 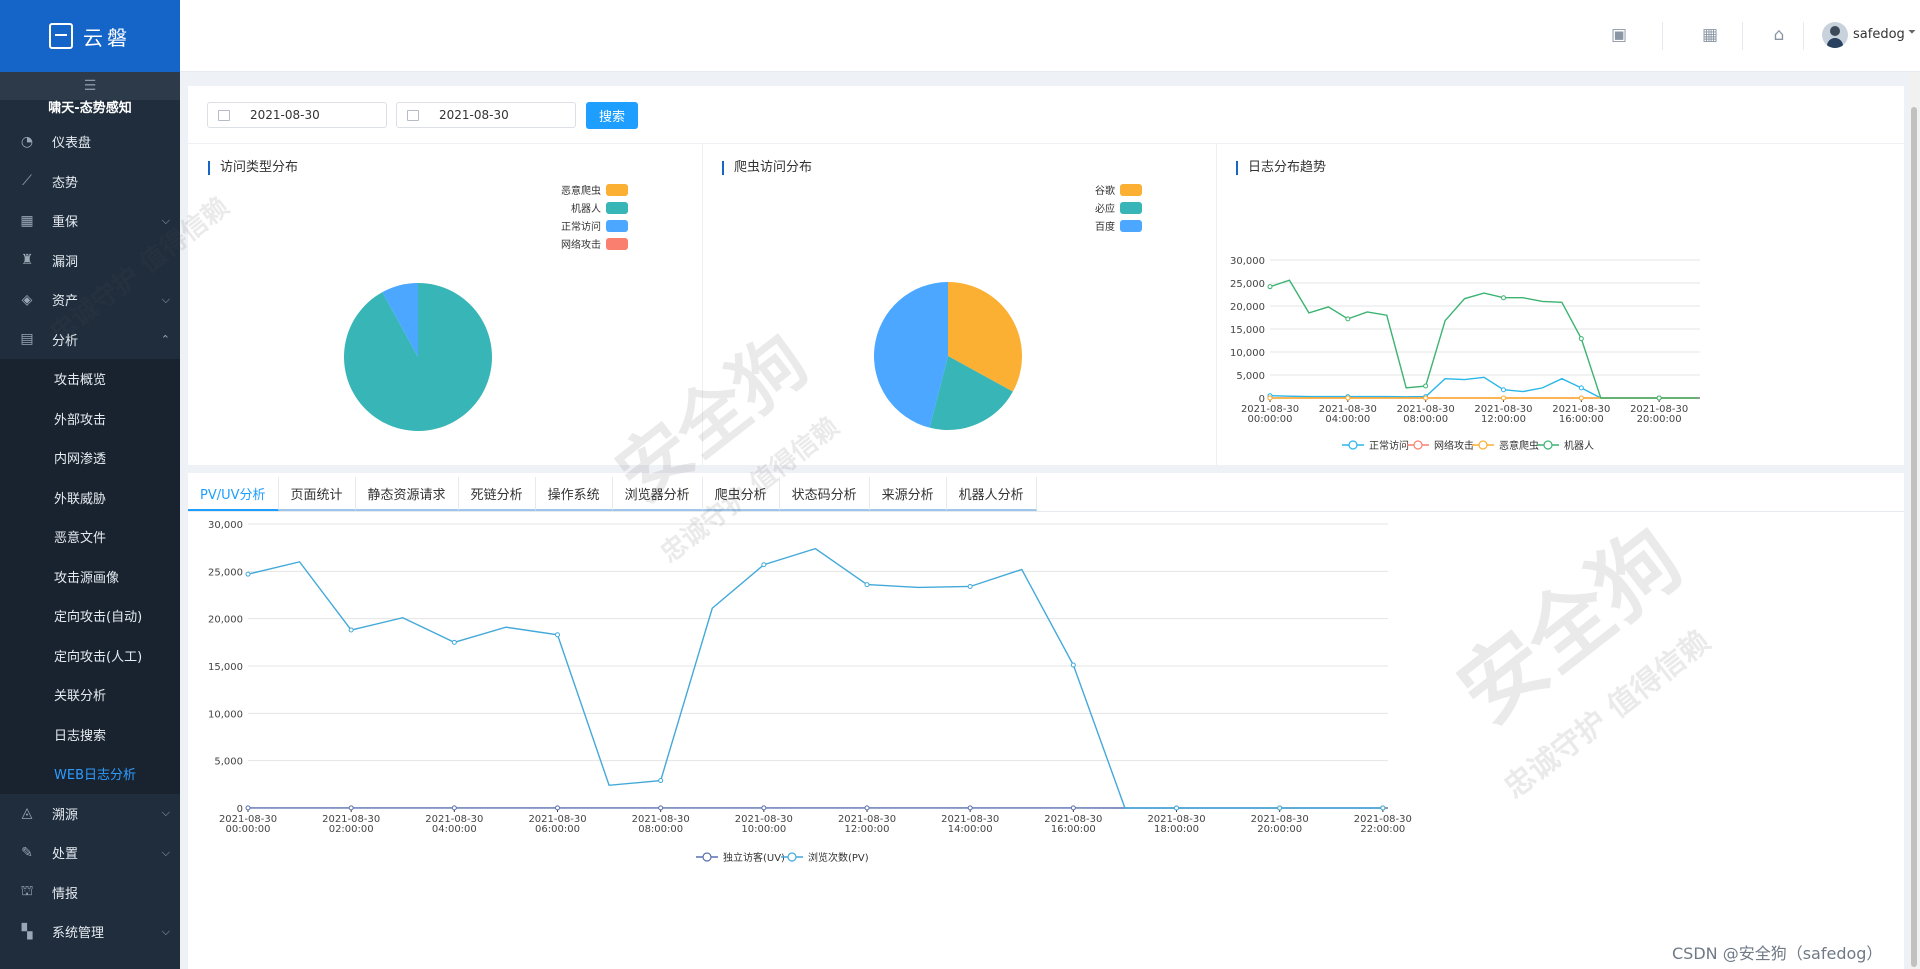 I want to click on tab-9: 机器人分析, so click(x=991, y=494).